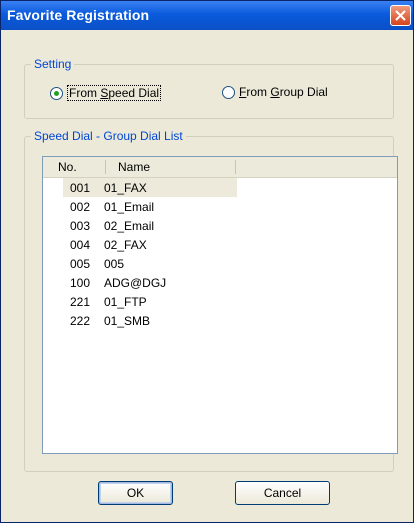 The image size is (414, 523). Describe the element at coordinates (67, 167) in the screenshot. I see `column-header-no: No.` at that location.